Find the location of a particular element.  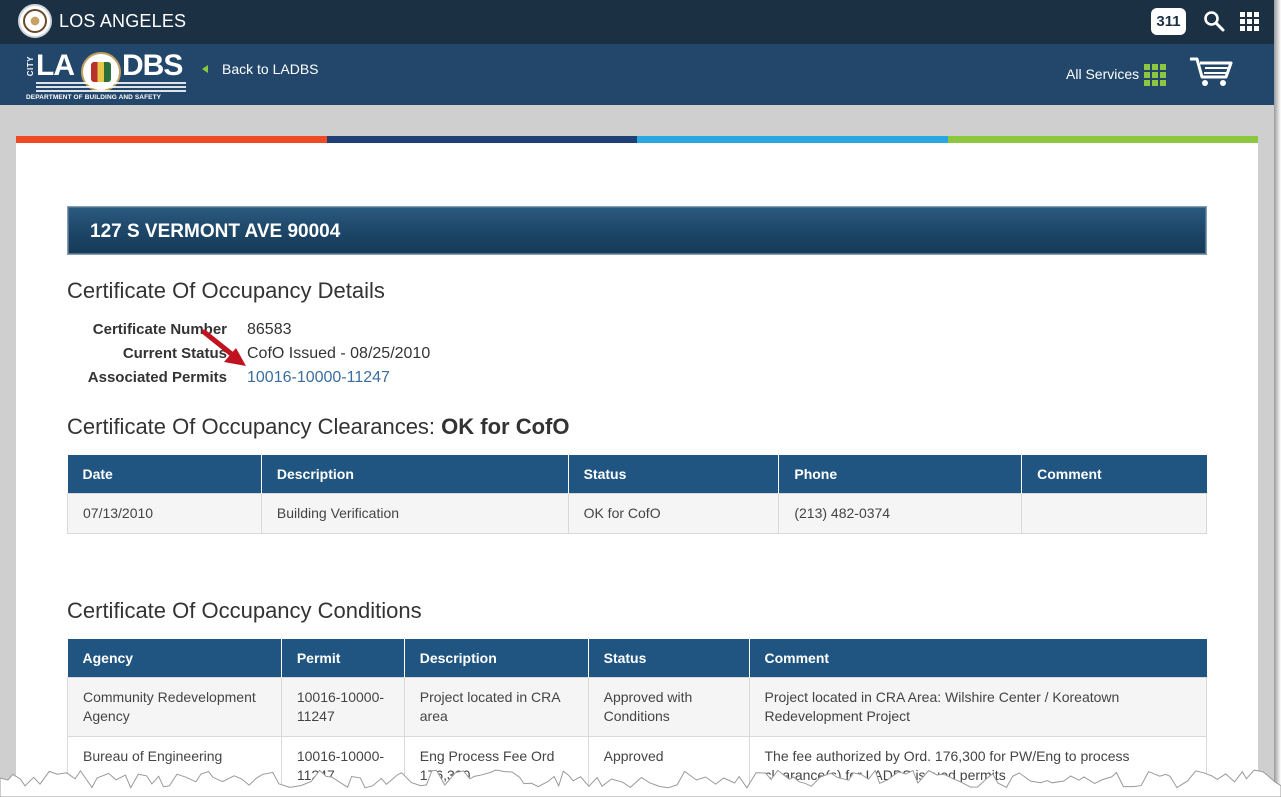

details-section-title: Certificate Of Occupancy Details is located at coordinates (226, 290).